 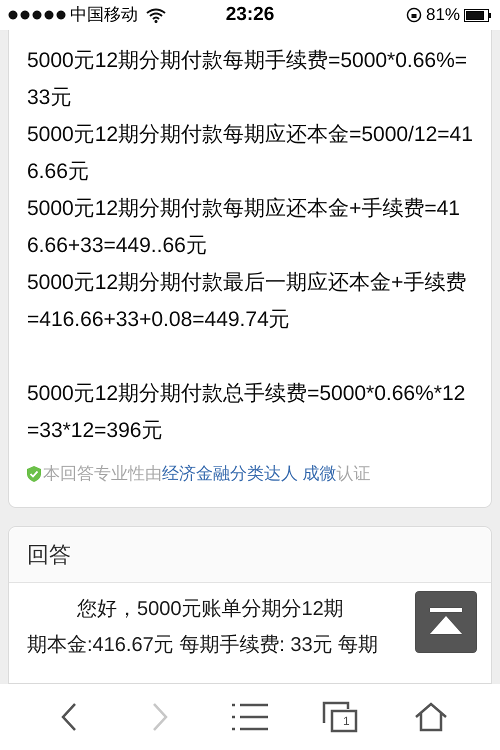 What do you see at coordinates (49, 554) in the screenshot?
I see `section-title: 回答` at bounding box center [49, 554].